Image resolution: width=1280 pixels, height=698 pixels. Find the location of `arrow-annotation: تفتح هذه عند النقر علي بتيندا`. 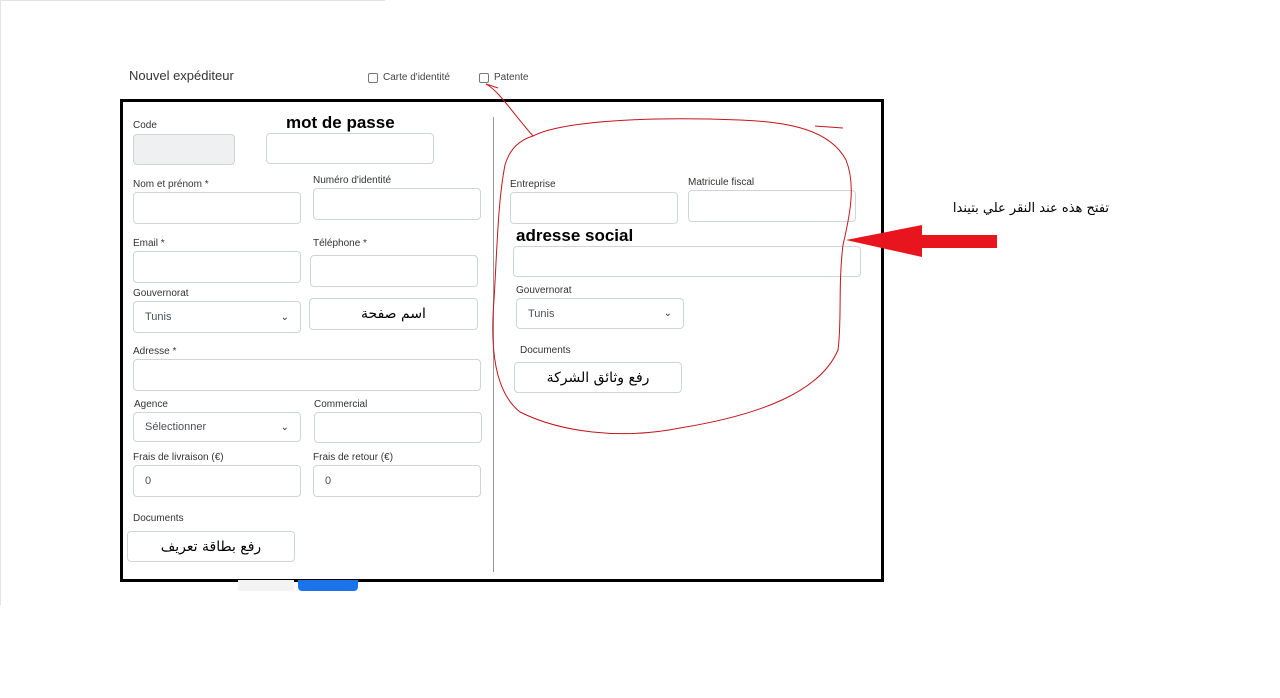

arrow-annotation: تفتح هذه عند النقر علي بتيندا is located at coordinates (1031, 208).